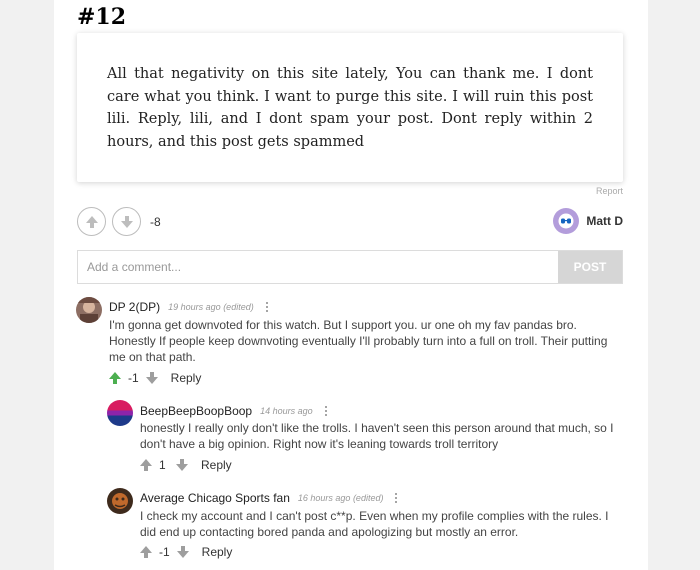  What do you see at coordinates (590, 267) in the screenshot?
I see `post-comment-button: POST` at bounding box center [590, 267].